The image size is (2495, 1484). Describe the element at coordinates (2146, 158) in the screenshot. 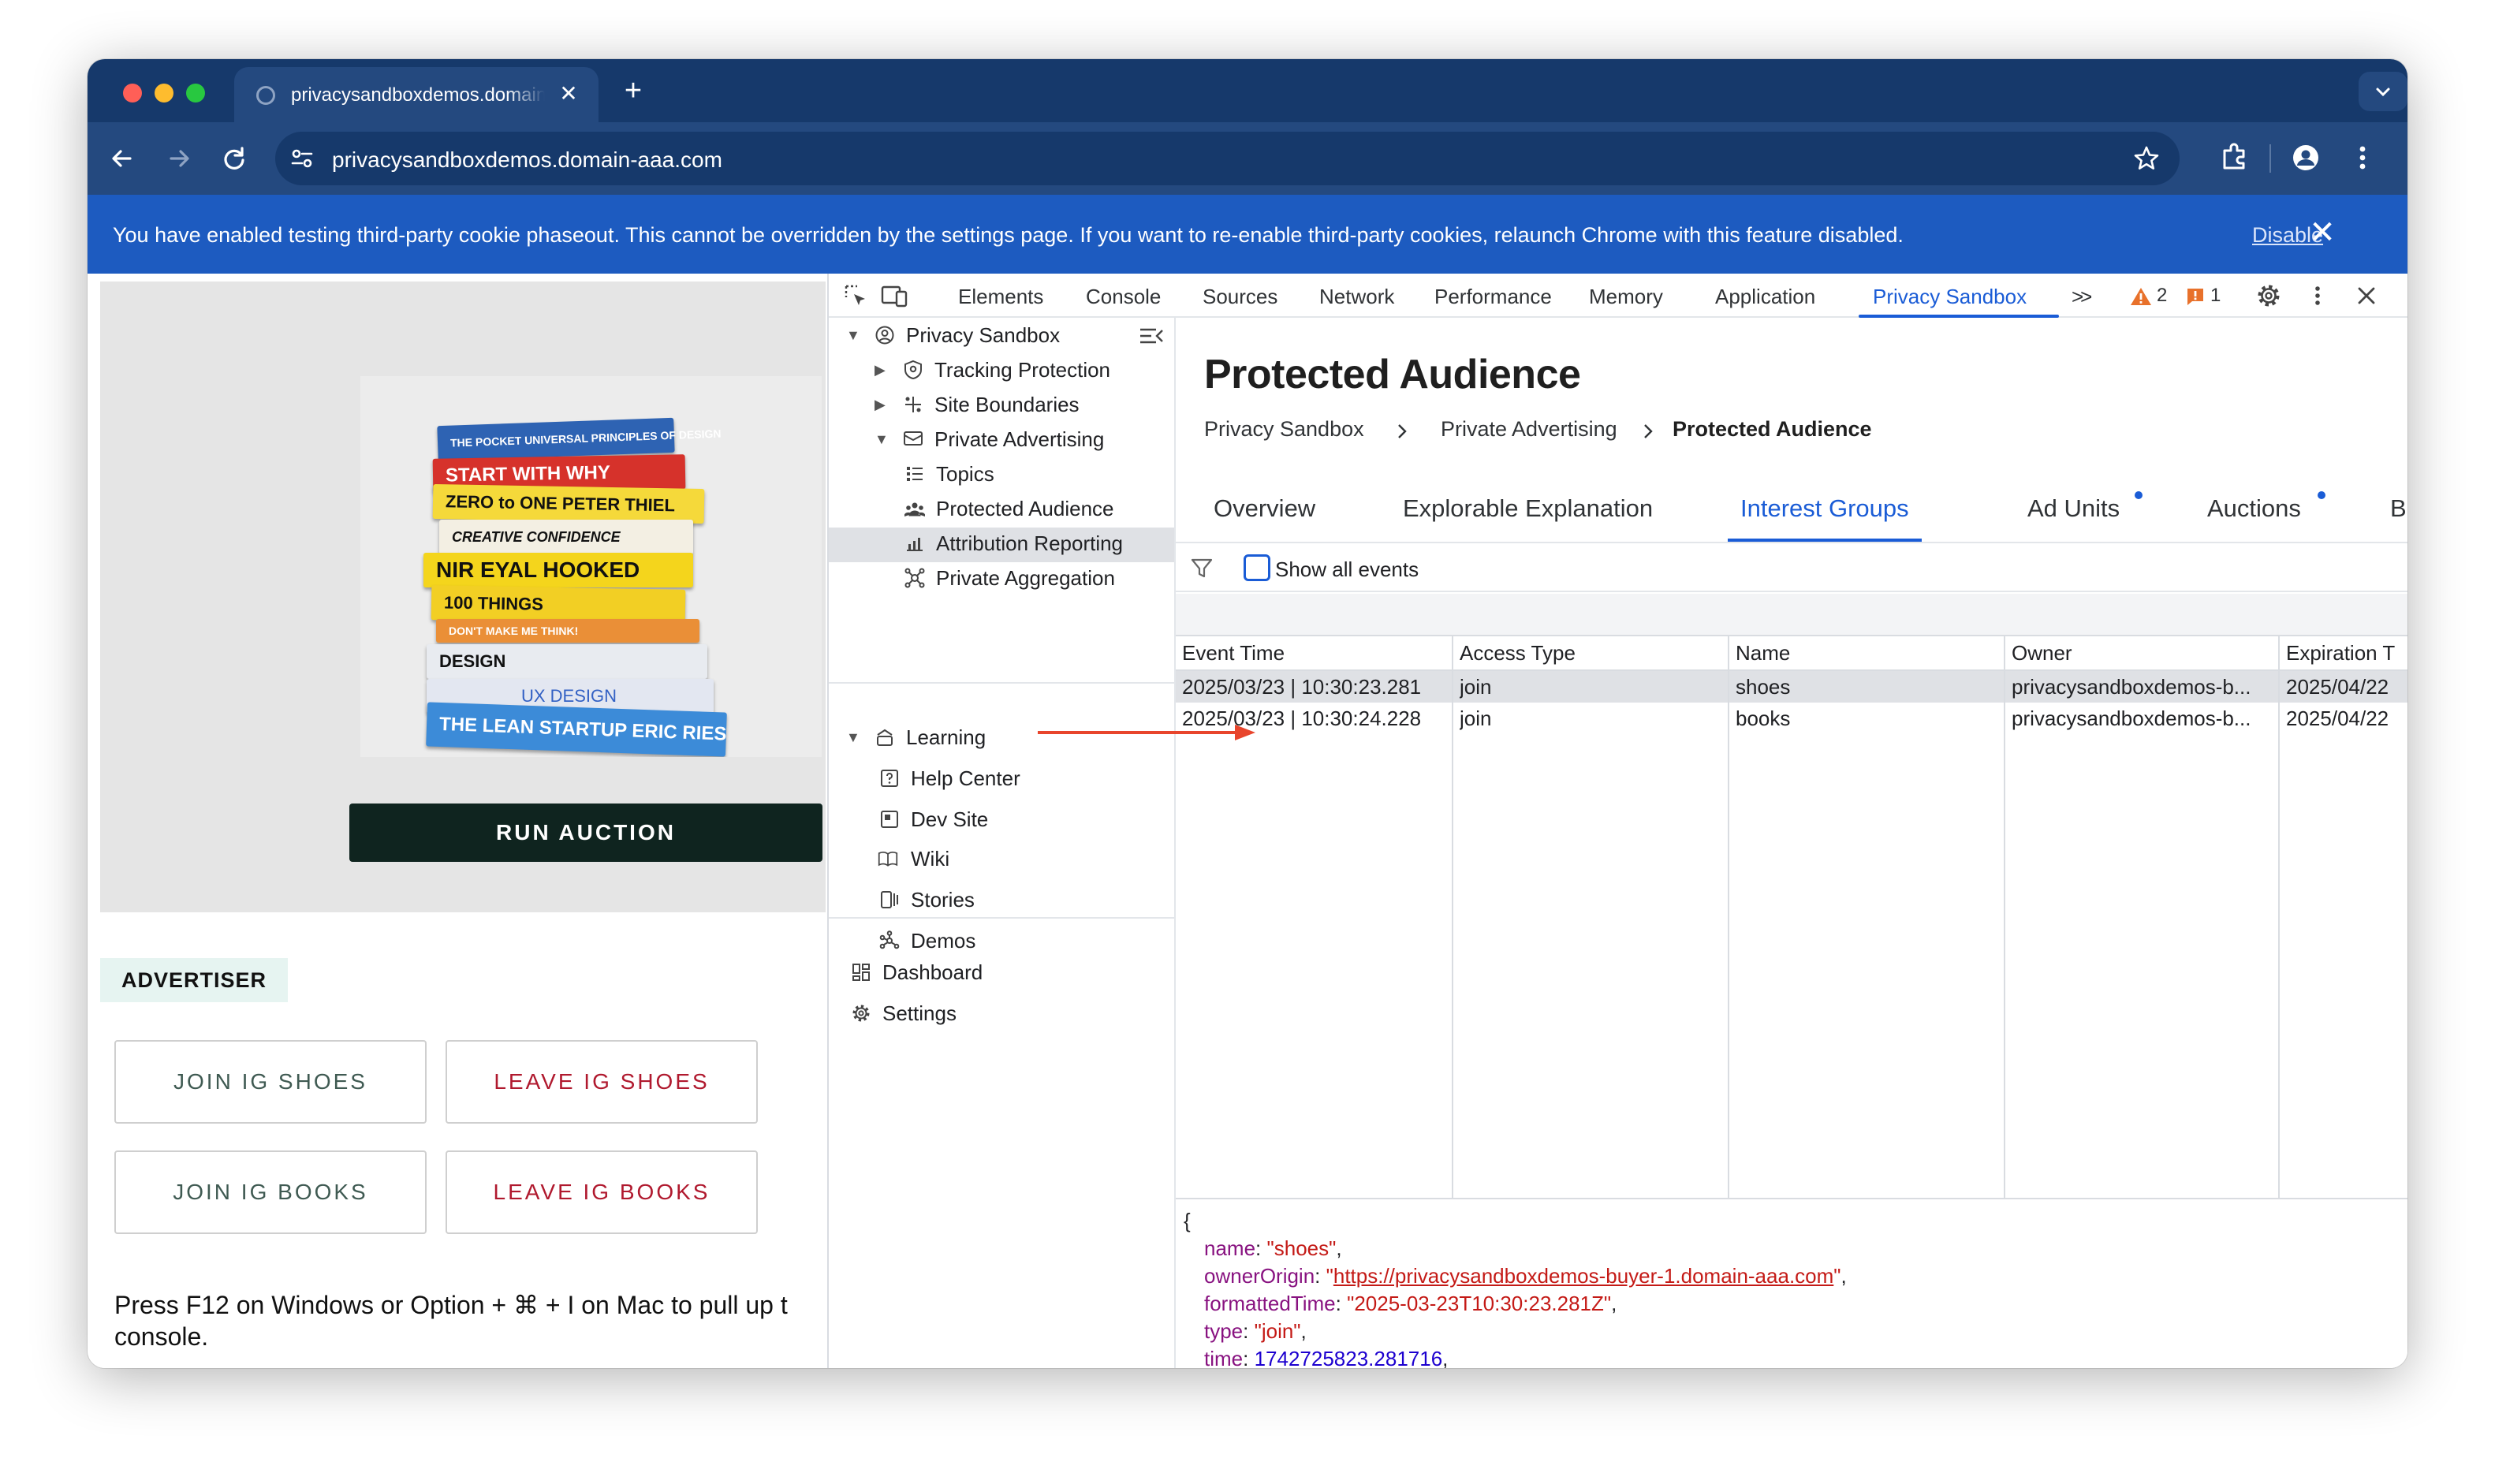

I see `bookmark-star-icon` at that location.